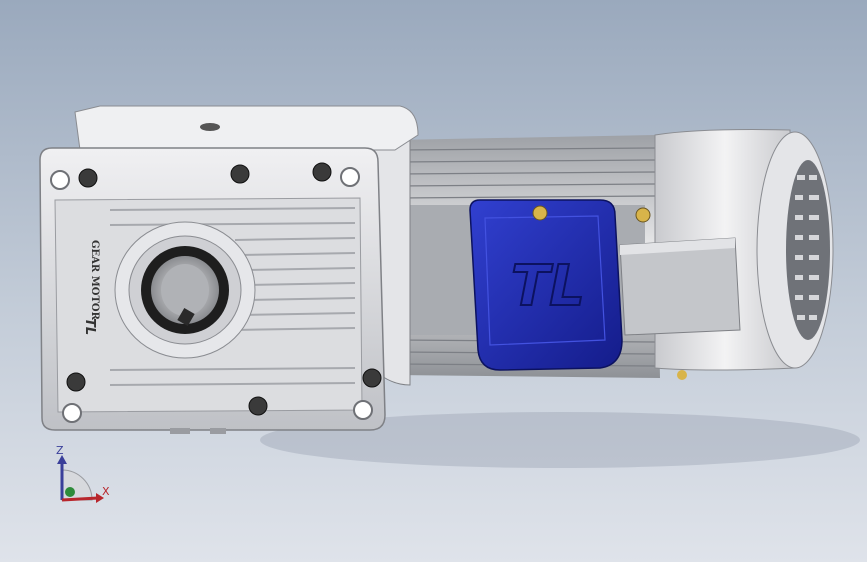  I want to click on terminal-box-logo: TL, so click(548, 286).